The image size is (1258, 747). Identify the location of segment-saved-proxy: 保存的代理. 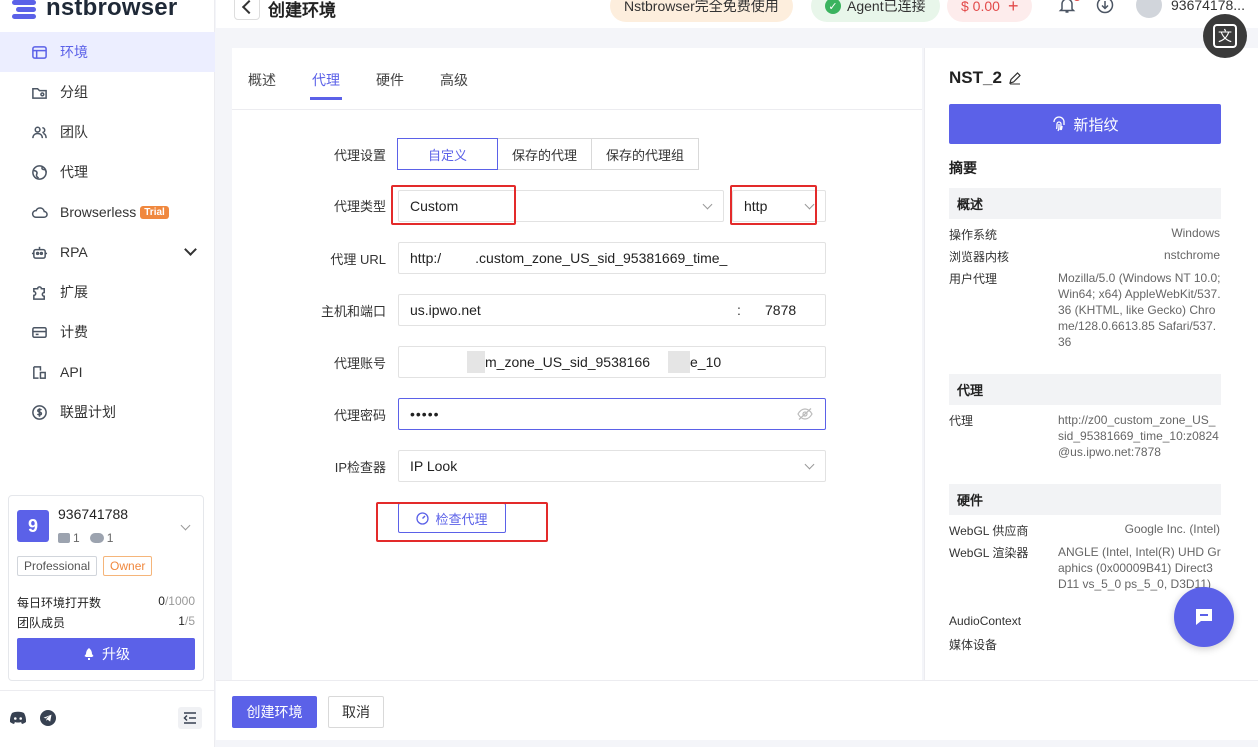
(545, 154).